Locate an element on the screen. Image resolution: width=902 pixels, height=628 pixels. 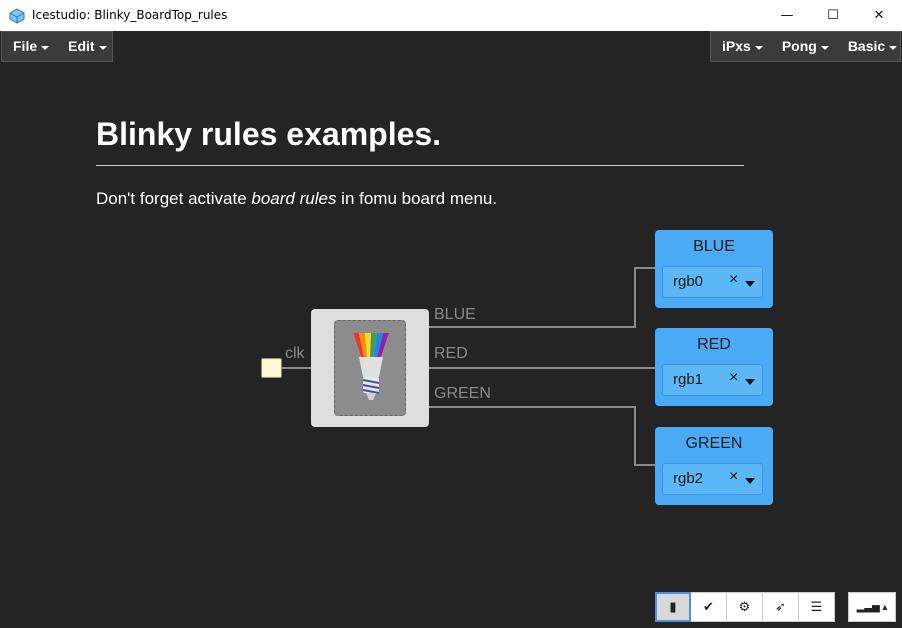
align-left-icon: ☰ is located at coordinates (816, 606).